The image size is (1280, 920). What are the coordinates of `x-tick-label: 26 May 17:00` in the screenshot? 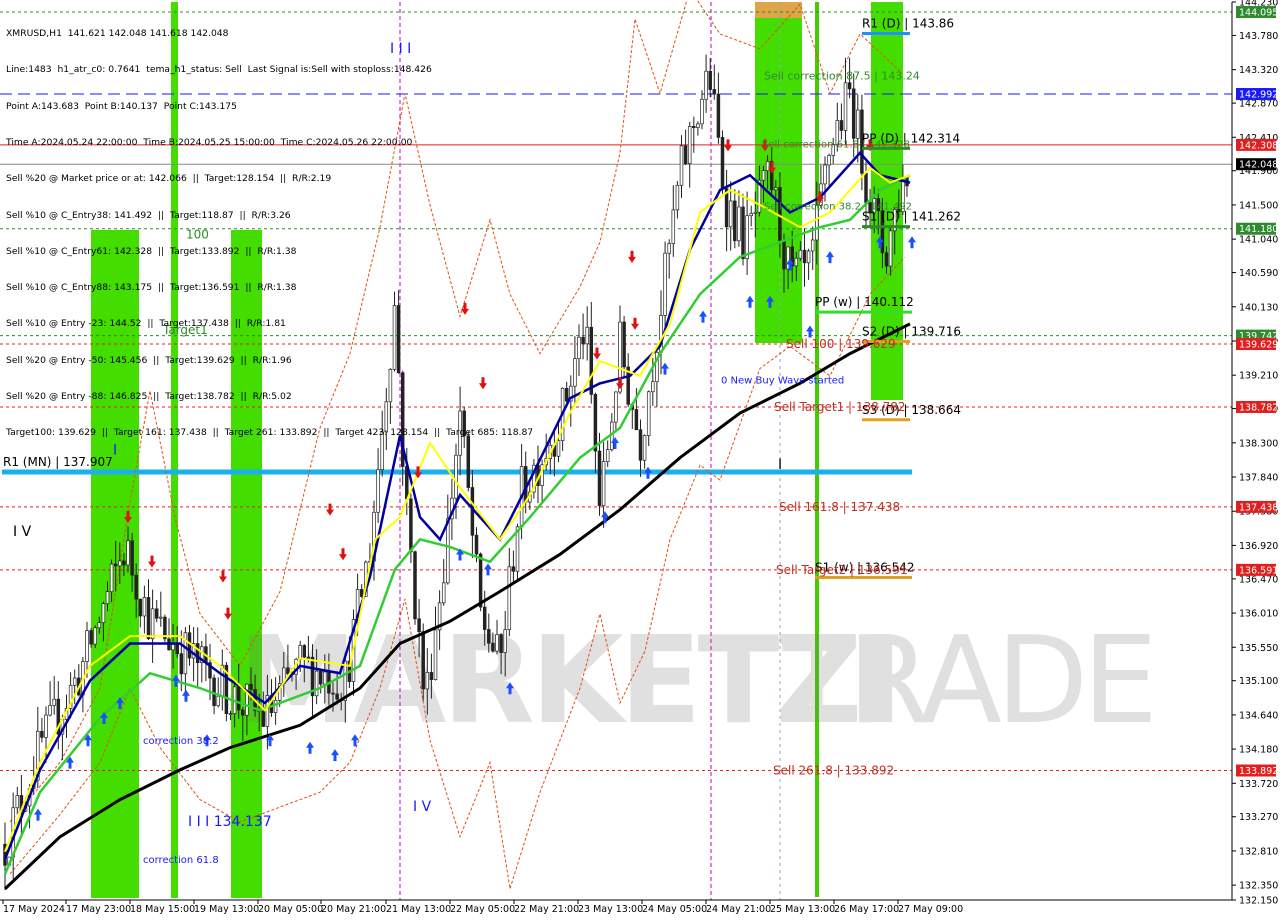 It's located at (866, 909).